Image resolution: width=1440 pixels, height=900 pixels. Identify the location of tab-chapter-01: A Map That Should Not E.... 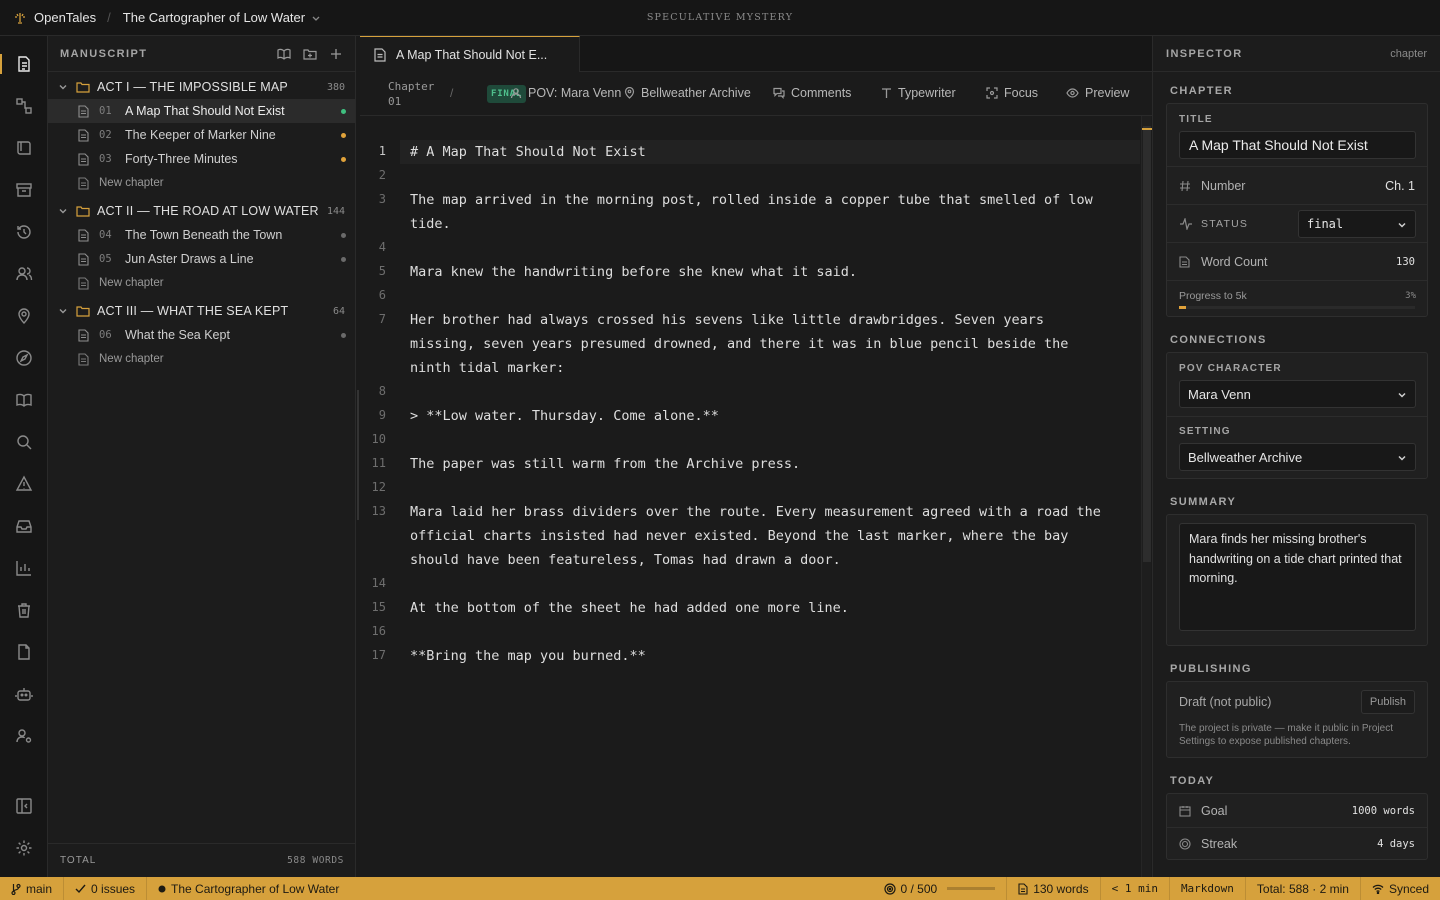
(470, 54).